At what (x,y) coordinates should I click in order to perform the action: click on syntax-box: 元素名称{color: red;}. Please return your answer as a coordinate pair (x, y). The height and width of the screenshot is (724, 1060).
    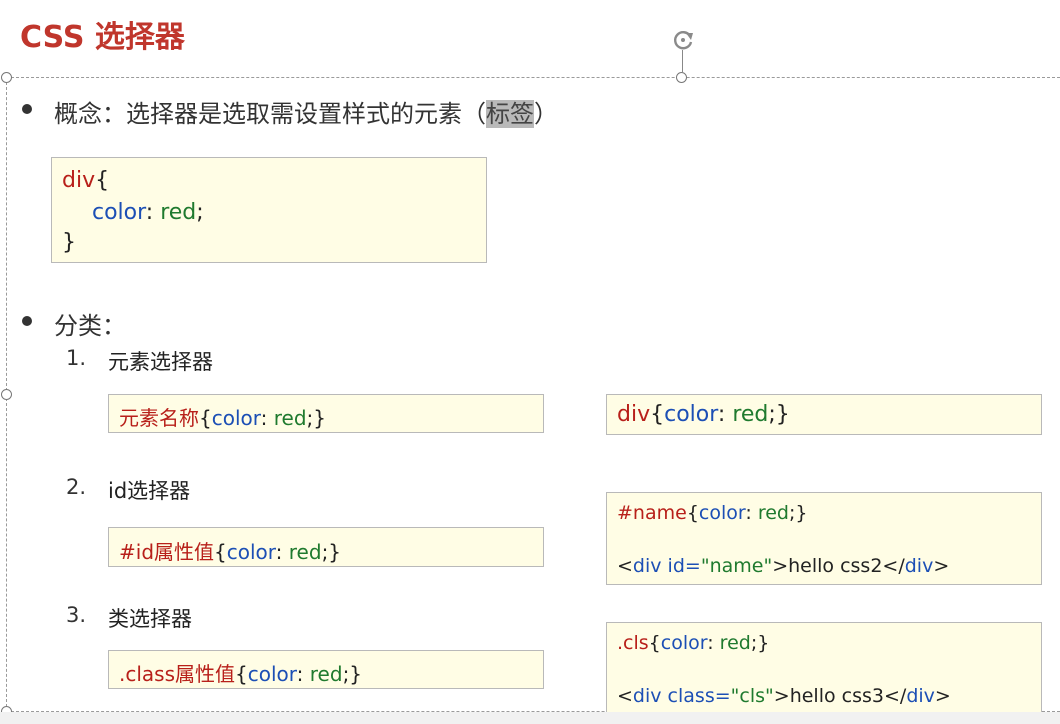
    Looking at the image, I should click on (326, 413).